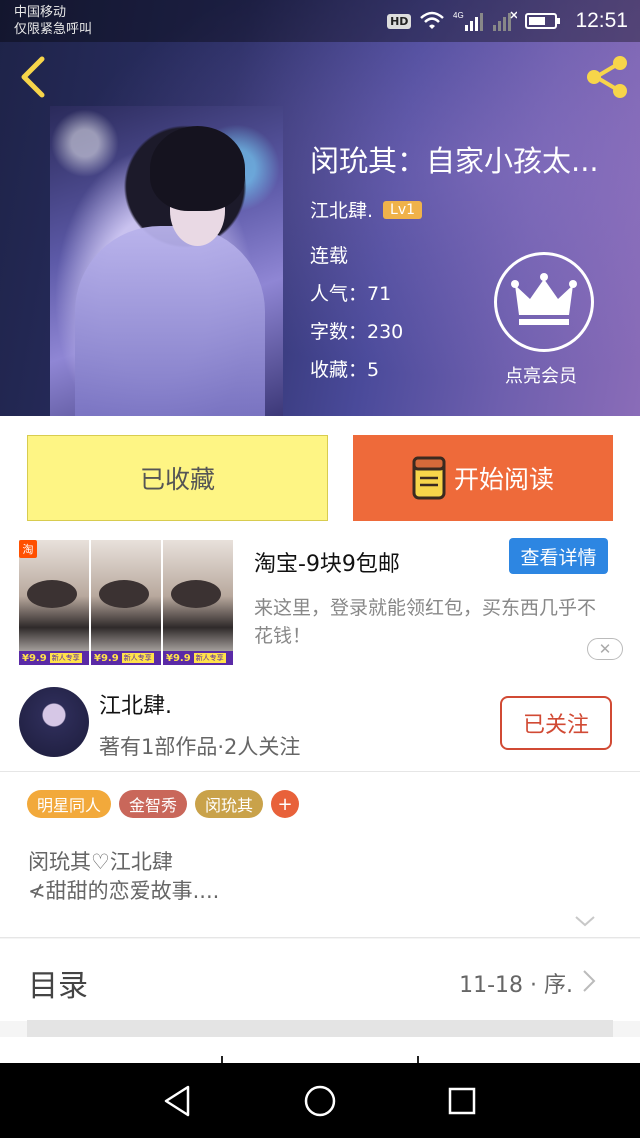 Image resolution: width=640 pixels, height=1138 pixels. I want to click on nav-home-button, so click(320, 1101).